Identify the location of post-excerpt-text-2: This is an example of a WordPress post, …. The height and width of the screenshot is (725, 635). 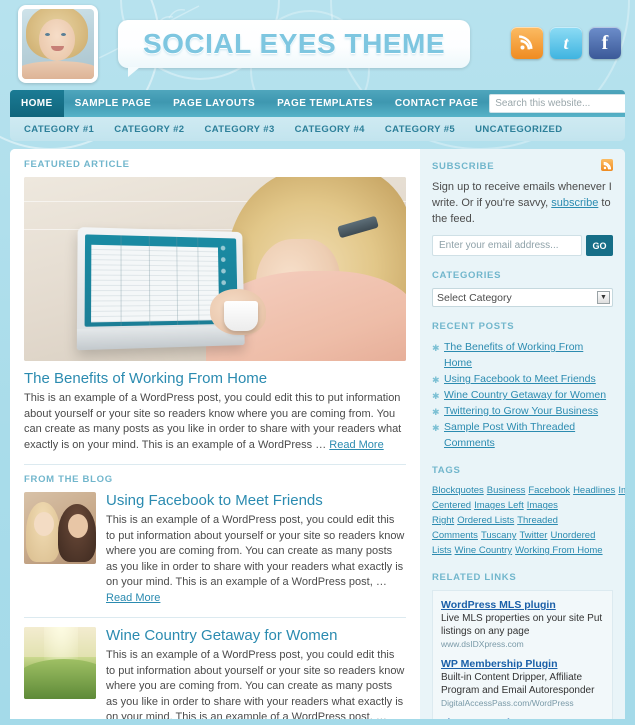
(255, 684).